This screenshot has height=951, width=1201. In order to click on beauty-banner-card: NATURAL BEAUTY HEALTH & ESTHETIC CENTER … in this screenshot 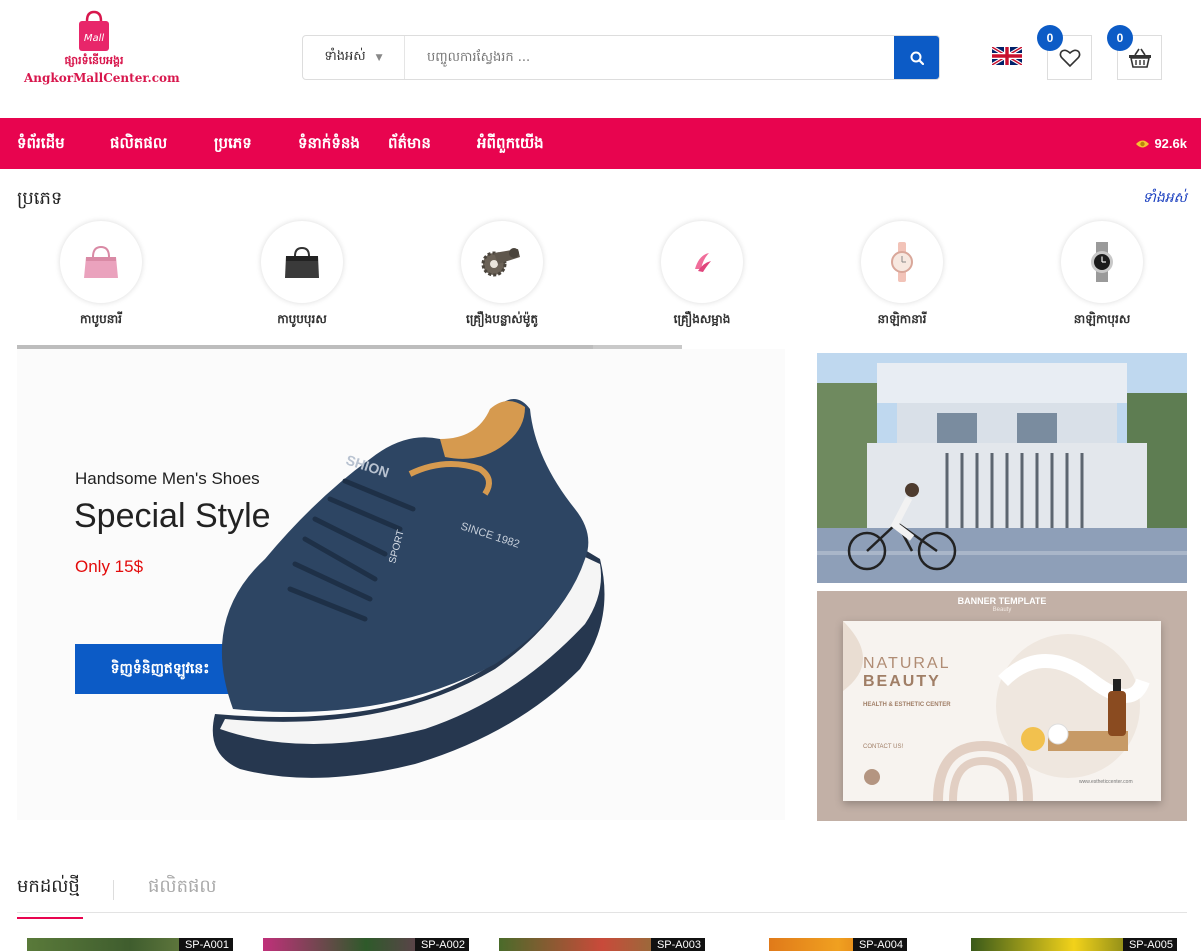, I will do `click(1002, 711)`.